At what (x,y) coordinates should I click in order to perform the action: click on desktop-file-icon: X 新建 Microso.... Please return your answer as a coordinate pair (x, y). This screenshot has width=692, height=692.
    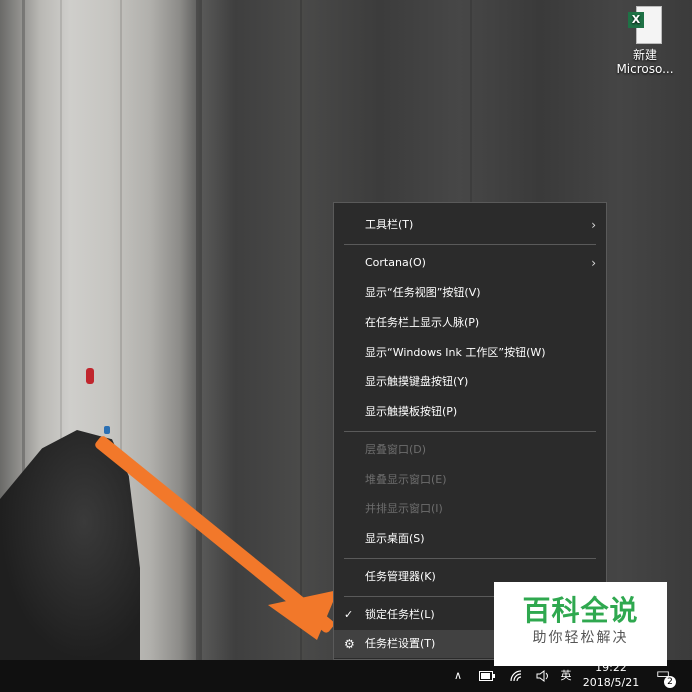
    Looking at the image, I should click on (645, 41).